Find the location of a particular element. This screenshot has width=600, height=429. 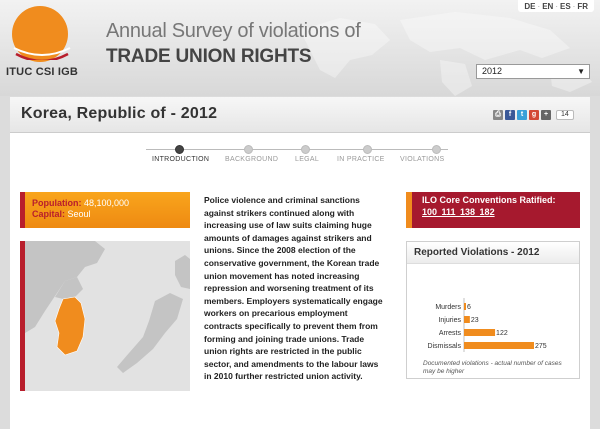

logo-arc-icon is located at coordinates (42, 53).